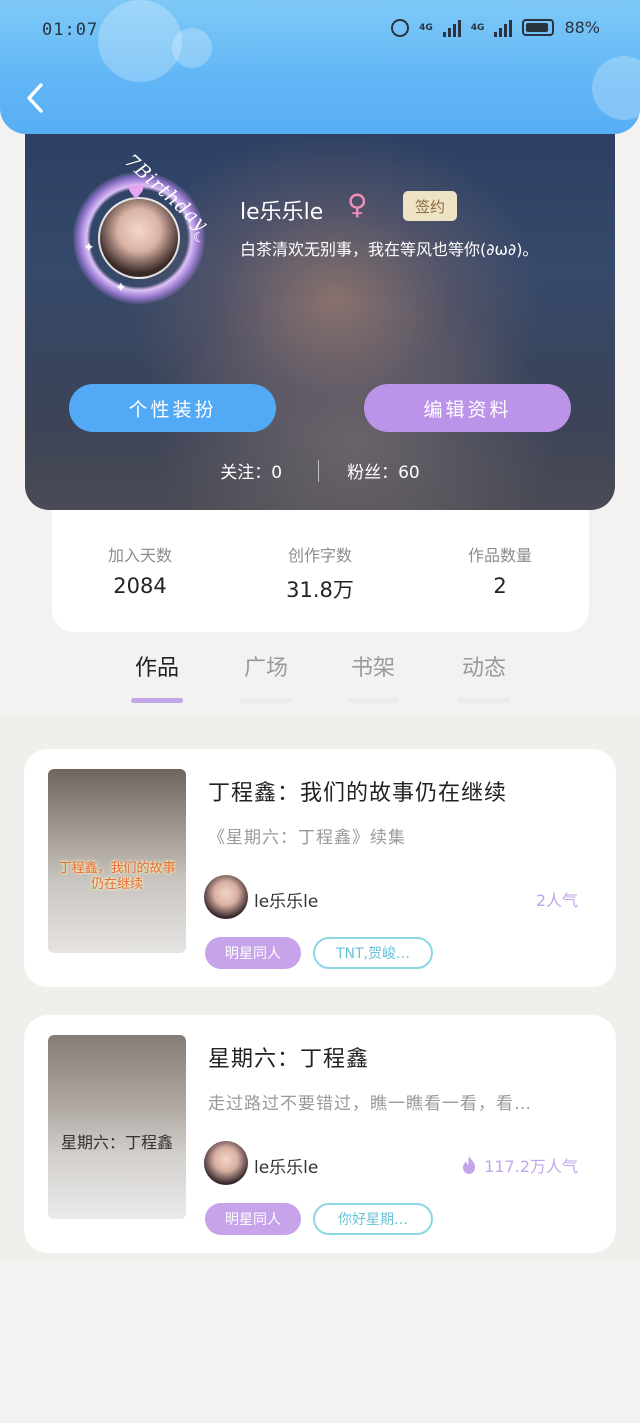  I want to click on back-button, so click(36, 98).